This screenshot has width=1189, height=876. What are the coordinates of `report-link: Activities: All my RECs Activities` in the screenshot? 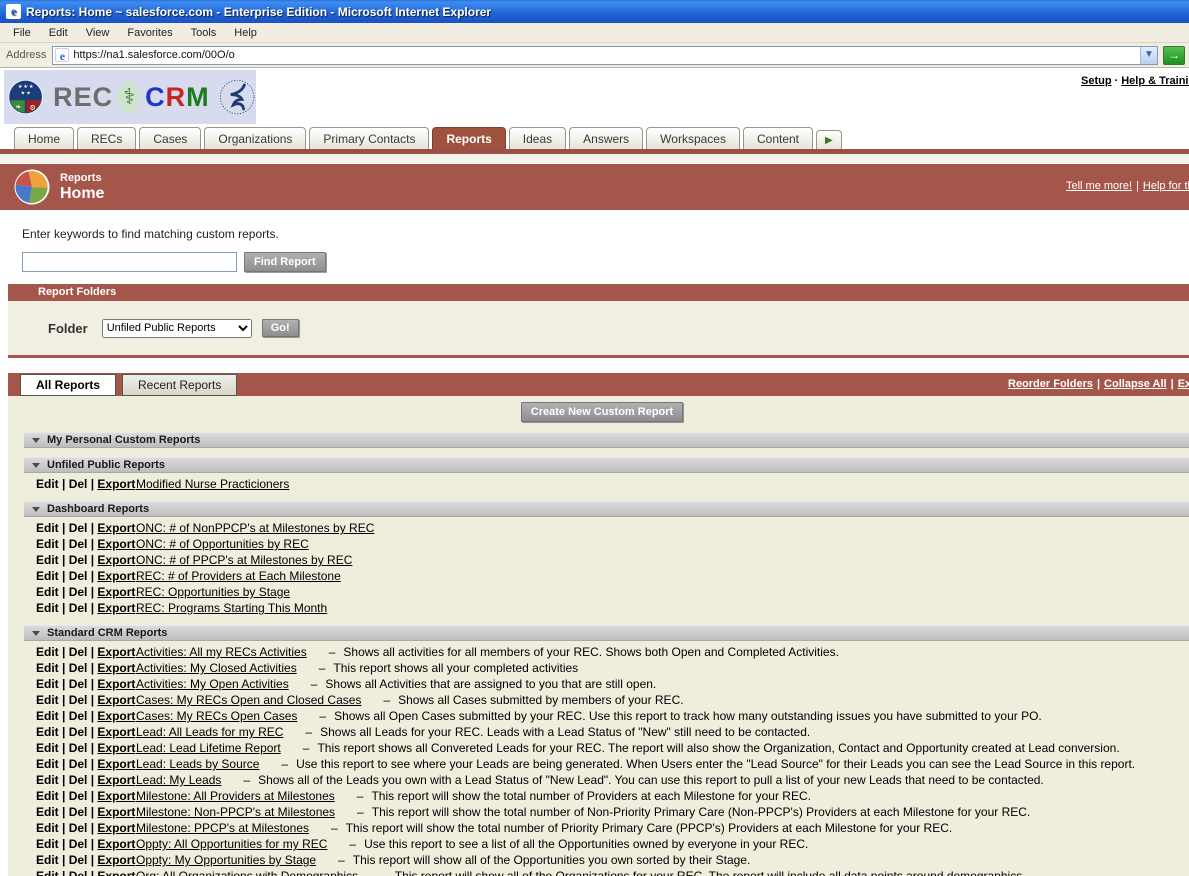 It's located at (221, 652).